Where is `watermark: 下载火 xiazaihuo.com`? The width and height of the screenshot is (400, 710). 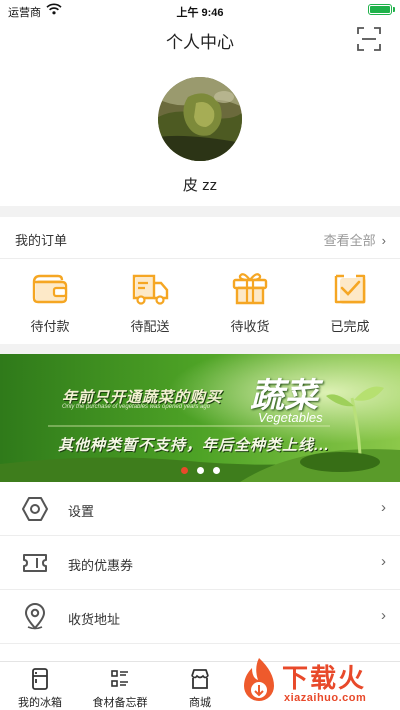
watermark: 下载火 xiazaihuo.com is located at coordinates (316, 682).